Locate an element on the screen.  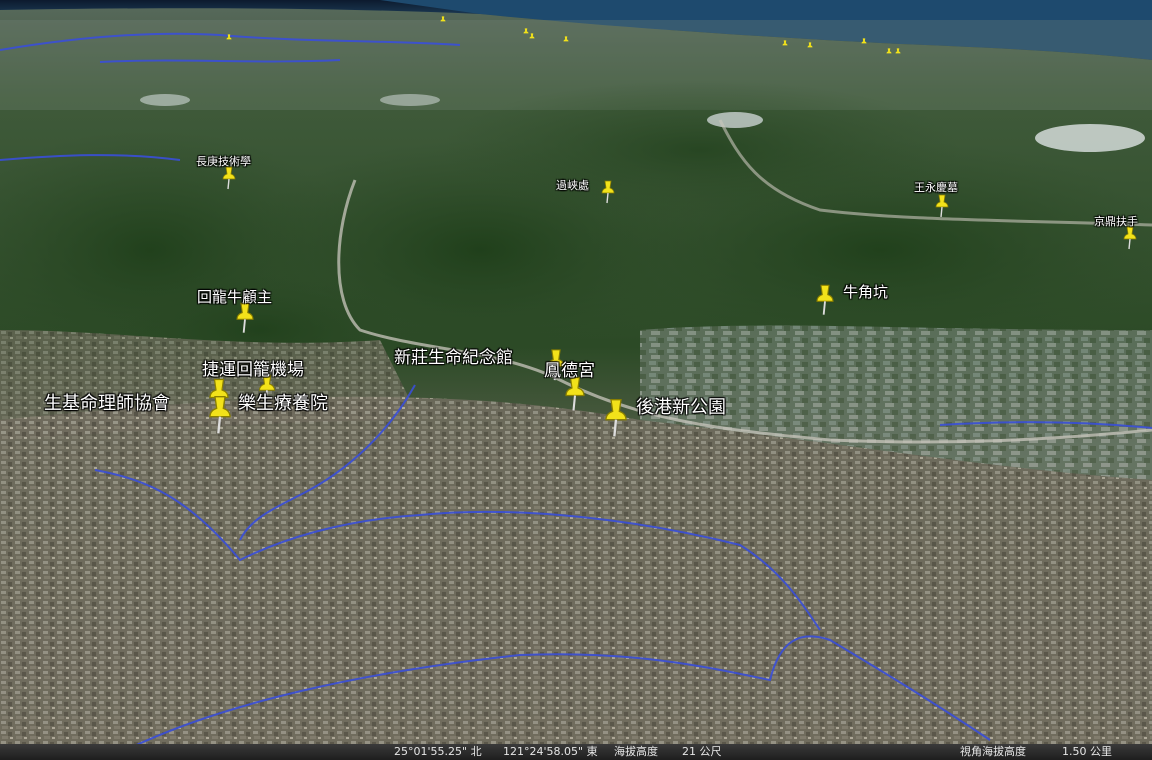
placemark-label-jieyun-huilong: 捷運回籠機場 is located at coordinates (253, 367).